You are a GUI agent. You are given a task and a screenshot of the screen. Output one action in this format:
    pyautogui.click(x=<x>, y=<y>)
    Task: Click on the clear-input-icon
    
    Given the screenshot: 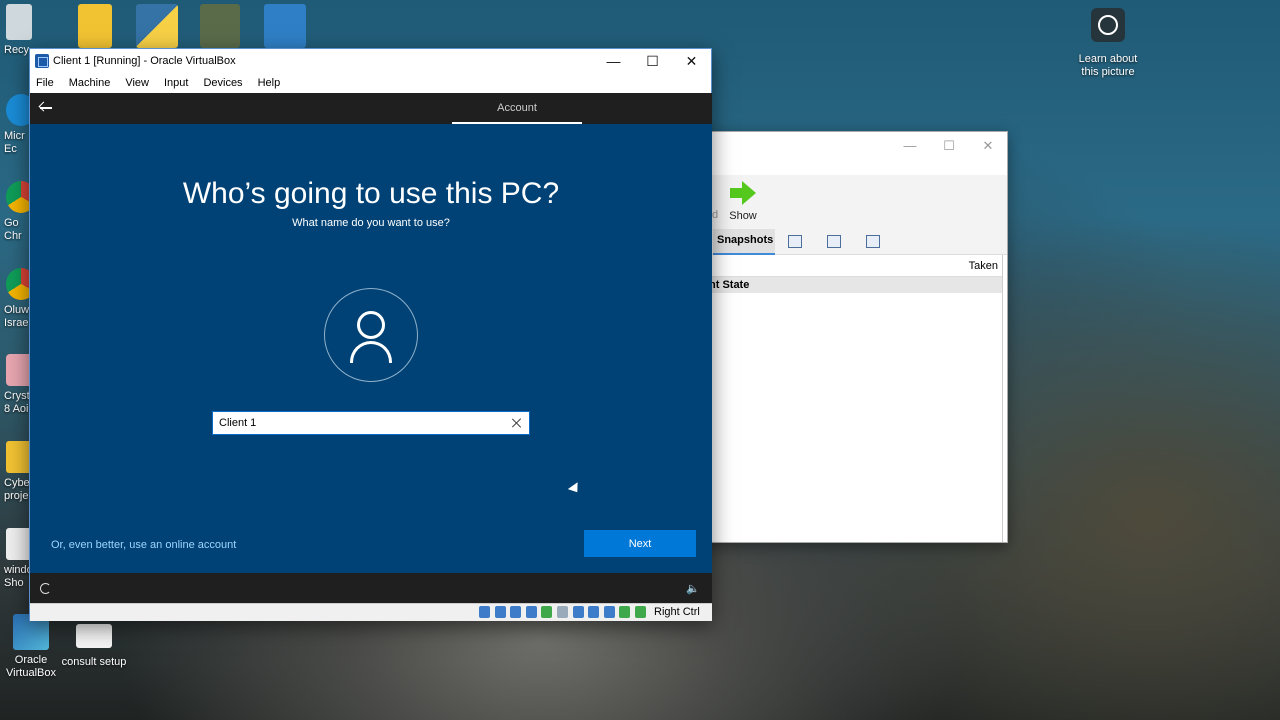 What is the action you would take?
    pyautogui.click(x=517, y=423)
    